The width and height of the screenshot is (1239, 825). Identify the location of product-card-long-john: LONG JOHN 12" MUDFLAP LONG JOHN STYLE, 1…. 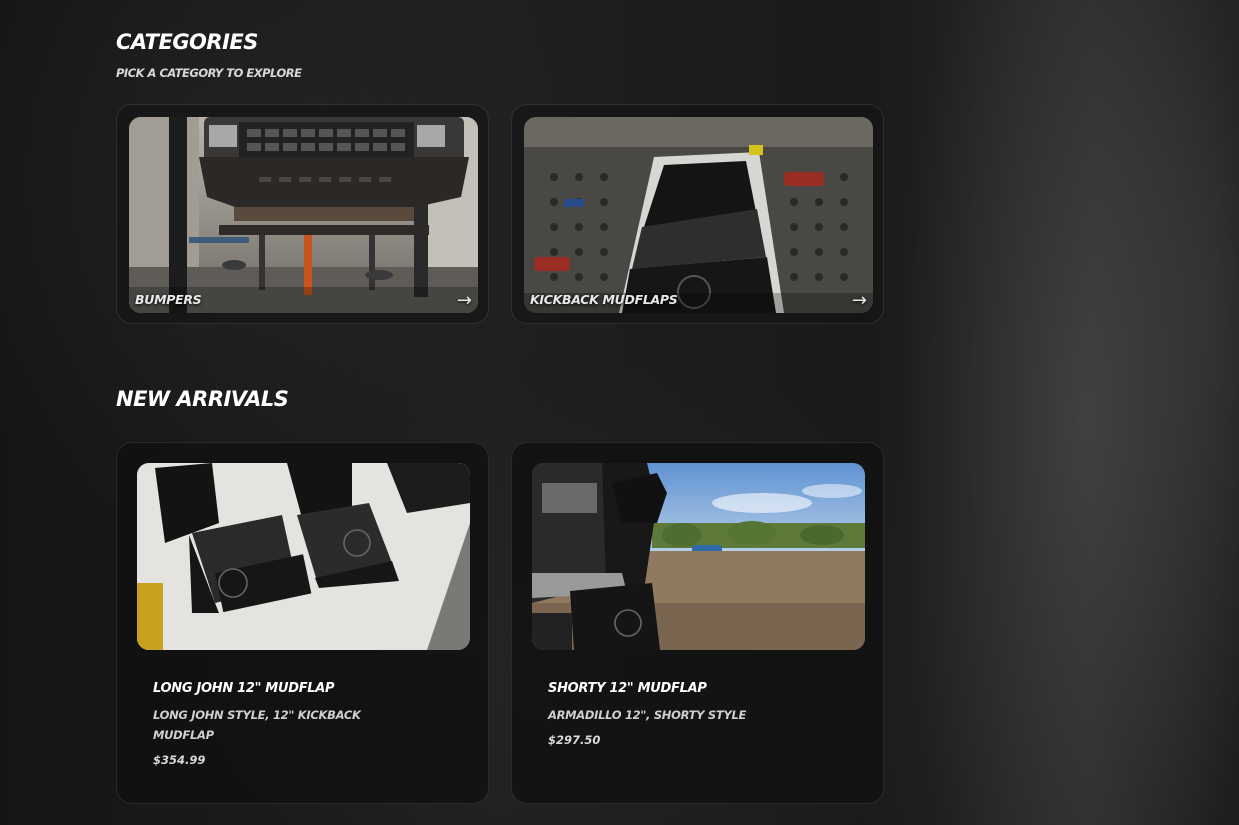
(302, 623).